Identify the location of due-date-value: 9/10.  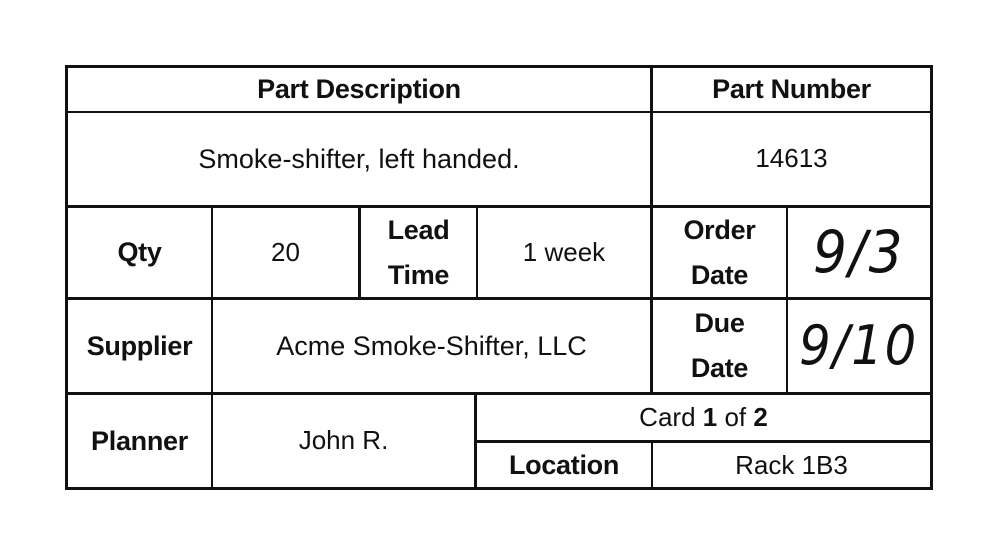
(859, 345).